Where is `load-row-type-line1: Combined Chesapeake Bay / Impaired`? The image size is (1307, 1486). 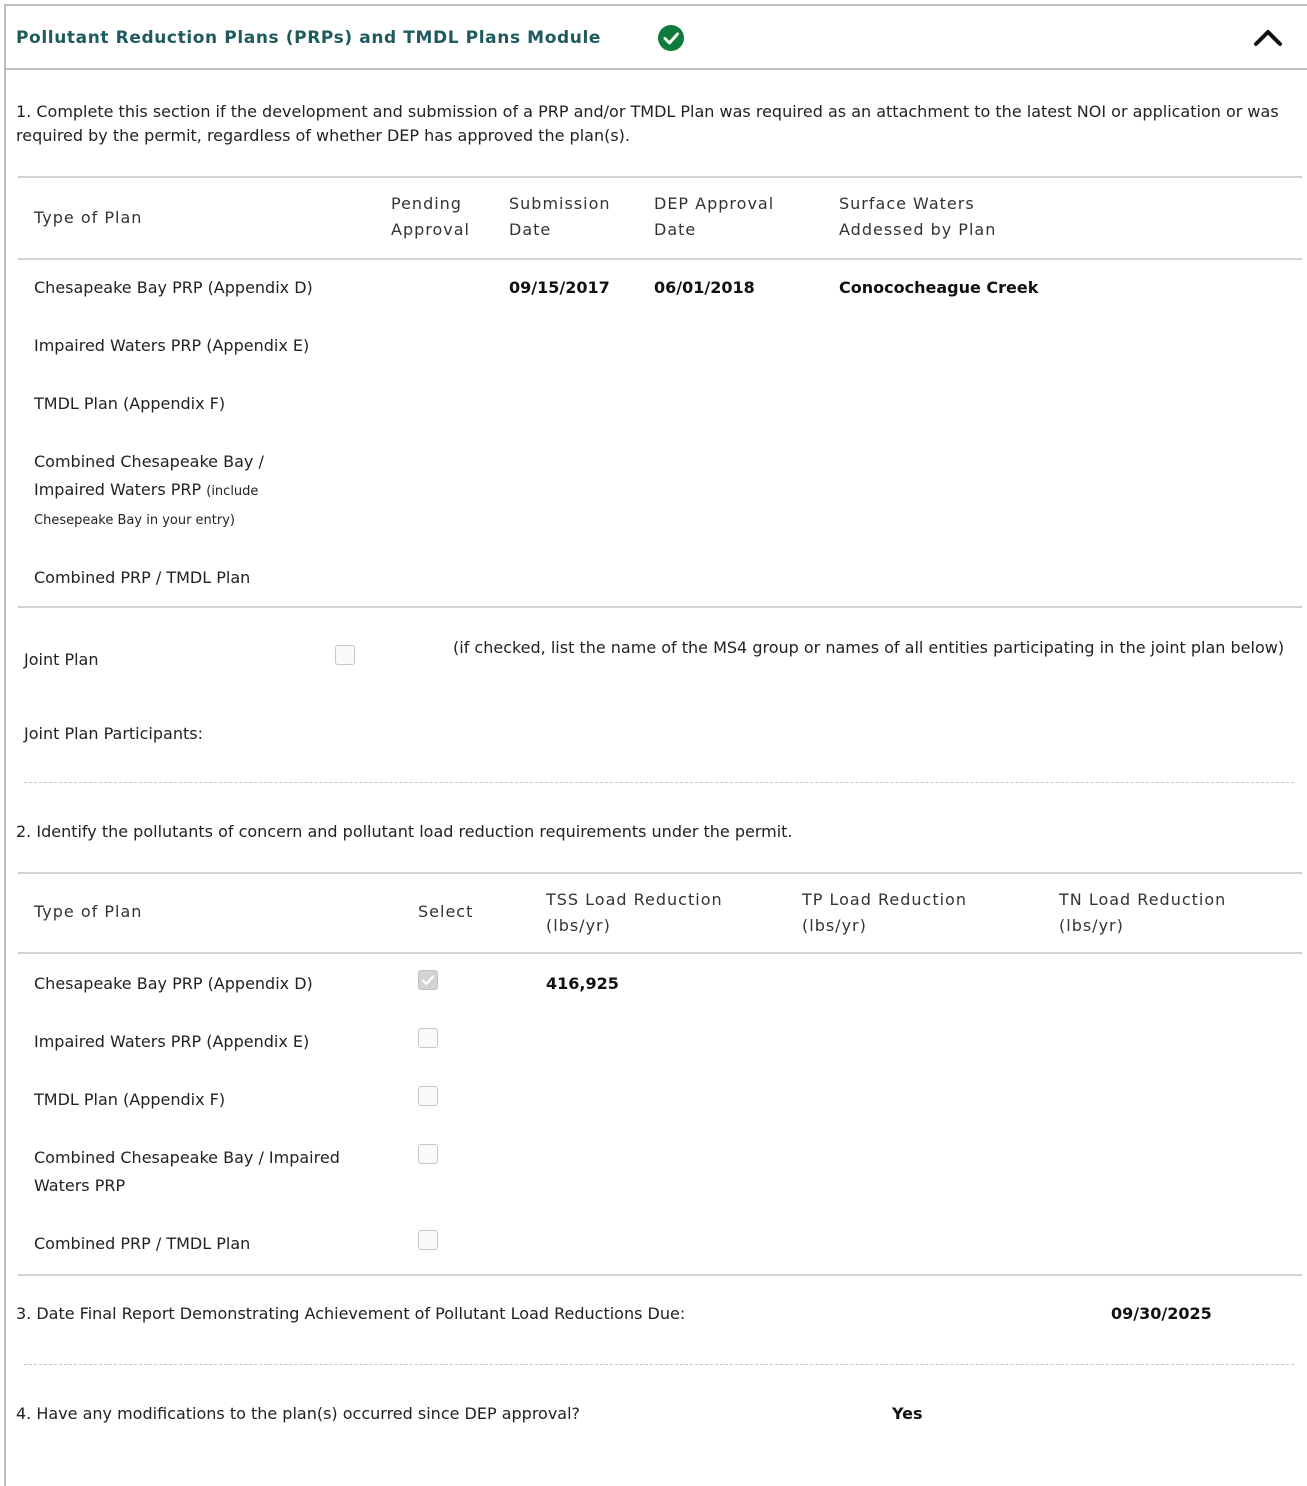
load-row-type-line1: Combined Chesapeake Bay / Impaired is located at coordinates (187, 1157).